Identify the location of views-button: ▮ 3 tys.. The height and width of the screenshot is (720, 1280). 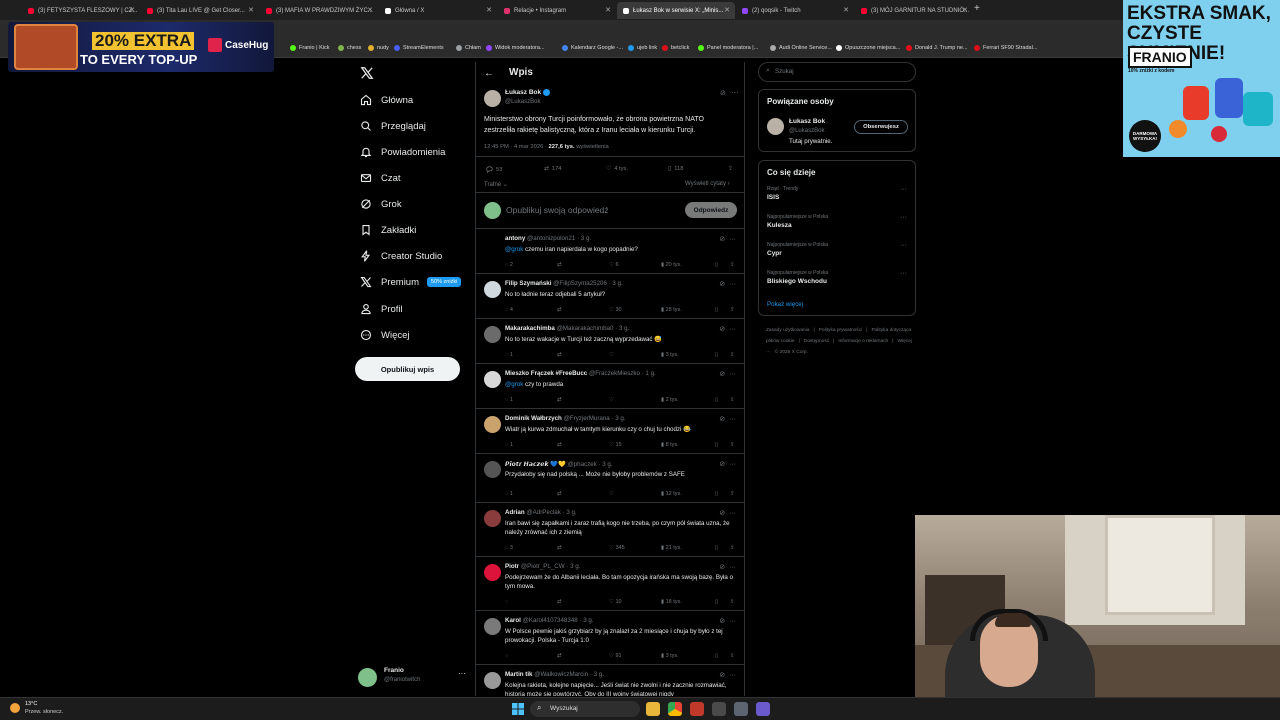
(670, 656).